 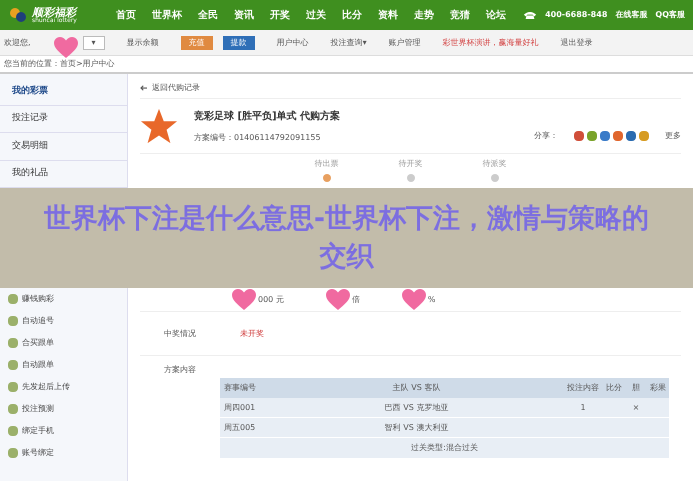 I want to click on user-dropdown: ▾, so click(x=93, y=43).